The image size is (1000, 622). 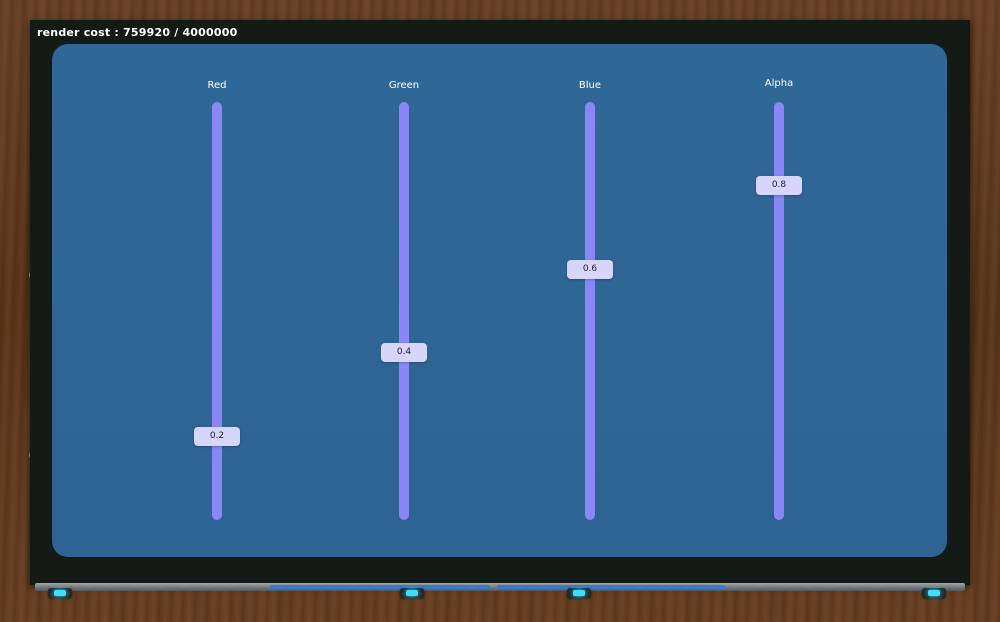 What do you see at coordinates (590, 269) in the screenshot?
I see `slider-blue-thumb: 0.6` at bounding box center [590, 269].